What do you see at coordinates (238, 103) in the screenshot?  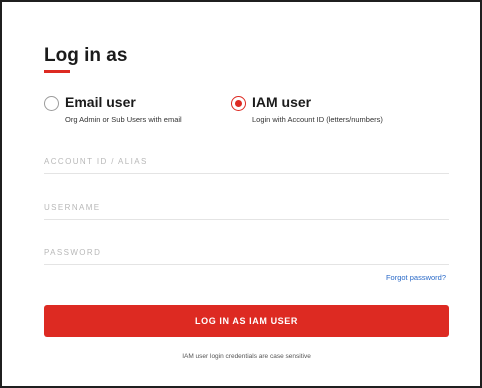 I see `iam-user-radio` at bounding box center [238, 103].